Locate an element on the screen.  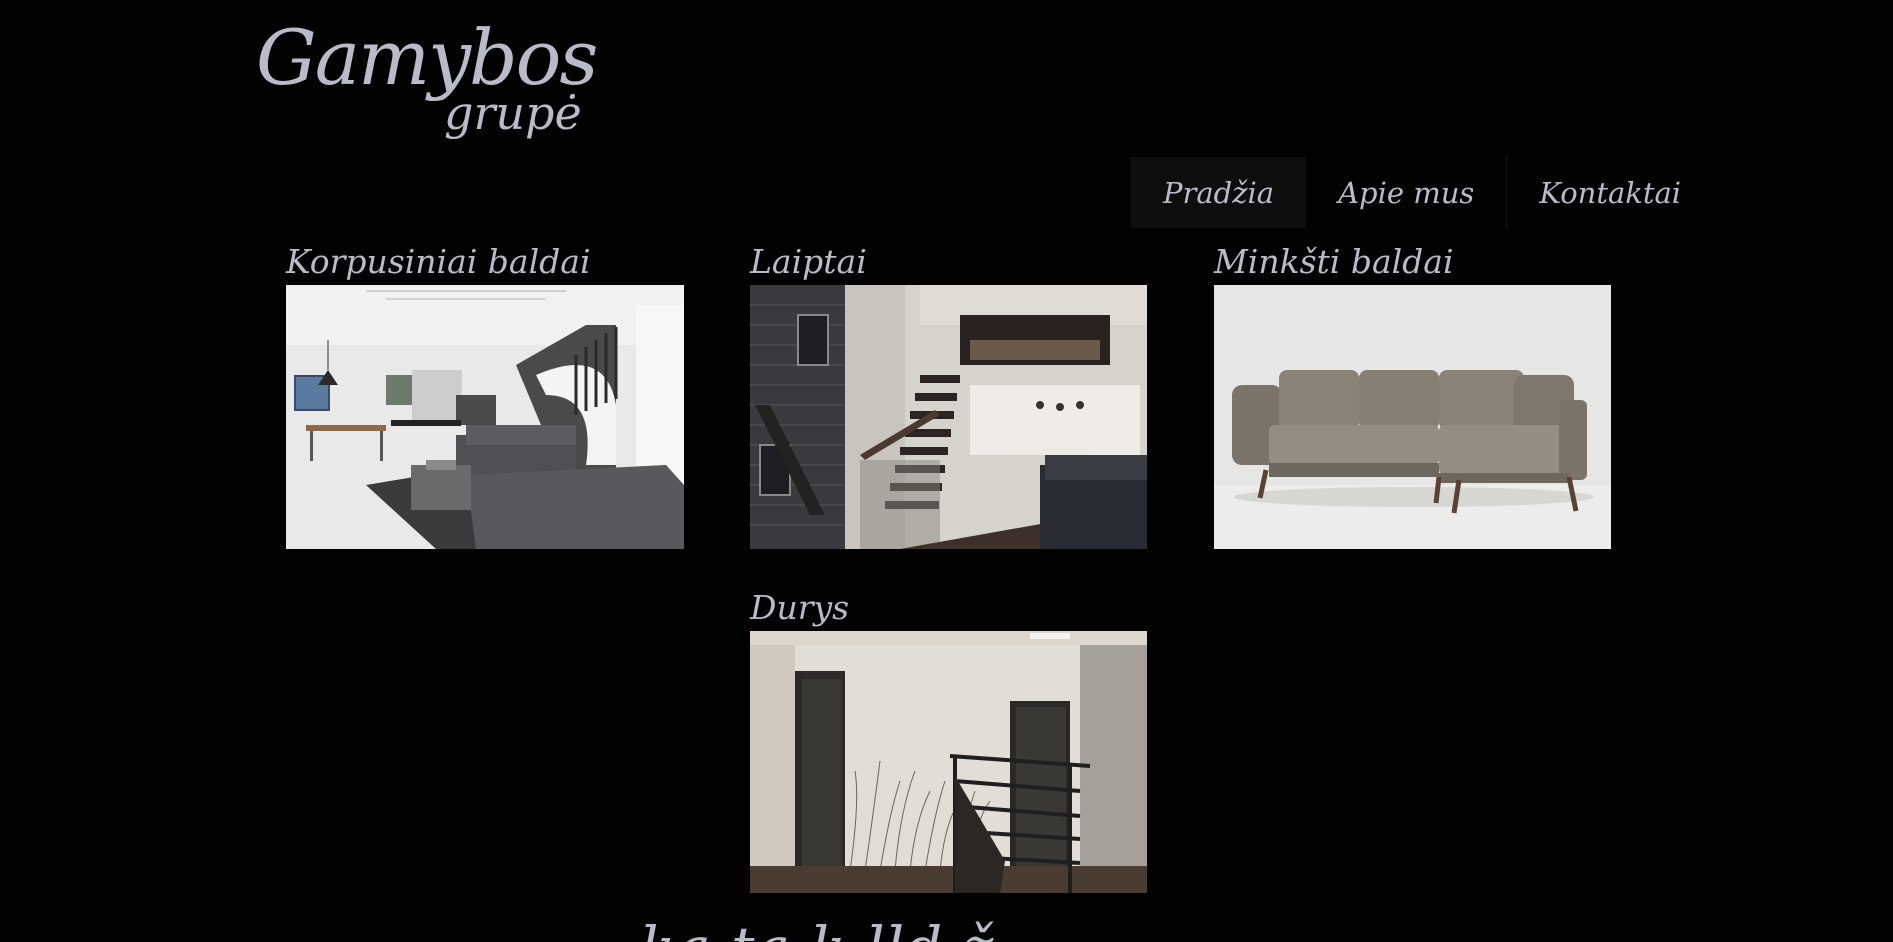
sofa-photo is located at coordinates (1412, 417).